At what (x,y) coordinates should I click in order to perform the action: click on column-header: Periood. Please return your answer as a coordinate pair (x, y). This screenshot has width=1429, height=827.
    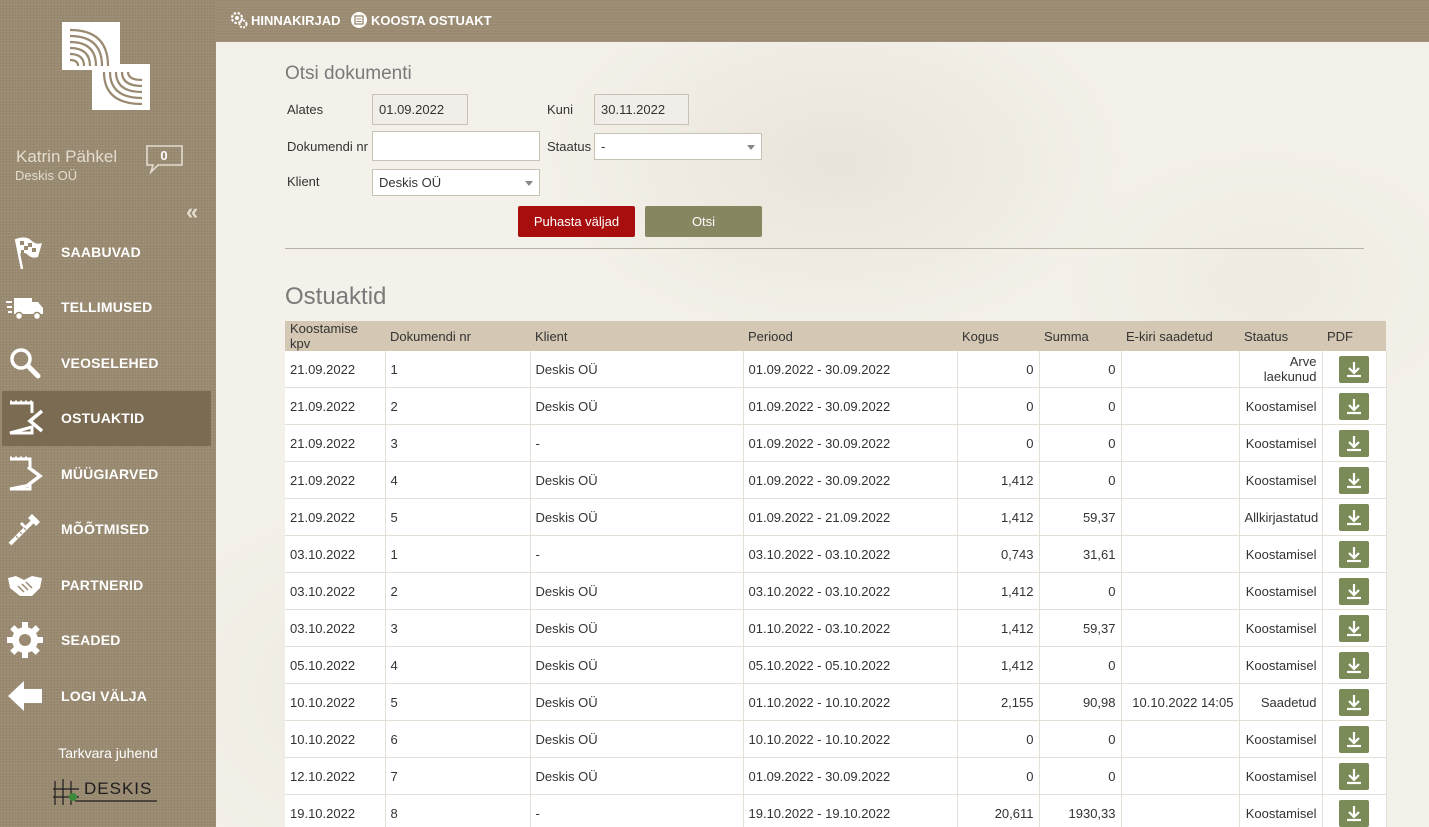
    Looking at the image, I should click on (850, 336).